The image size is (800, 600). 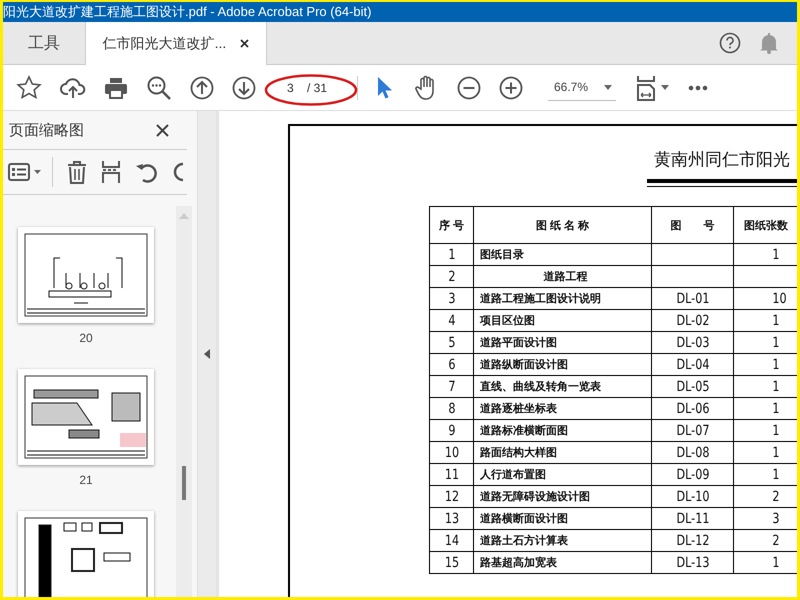 What do you see at coordinates (73, 88) in the screenshot?
I see `cloud-upload-icon` at bounding box center [73, 88].